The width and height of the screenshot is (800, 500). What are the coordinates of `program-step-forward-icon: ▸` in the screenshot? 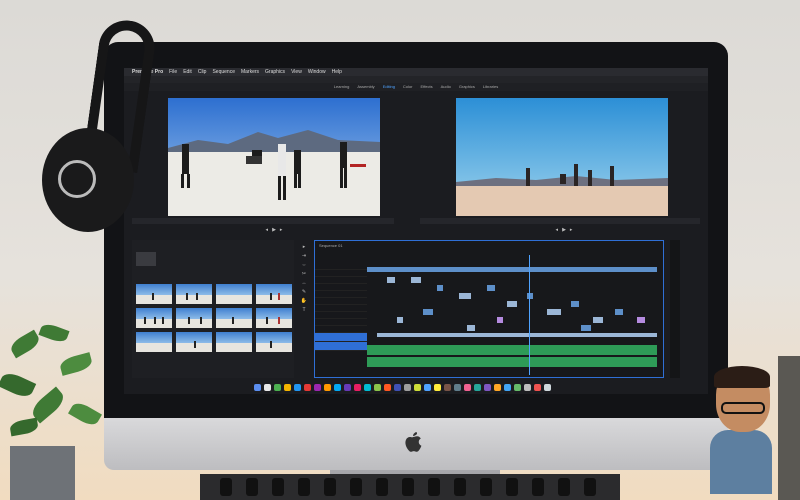 It's located at (571, 230).